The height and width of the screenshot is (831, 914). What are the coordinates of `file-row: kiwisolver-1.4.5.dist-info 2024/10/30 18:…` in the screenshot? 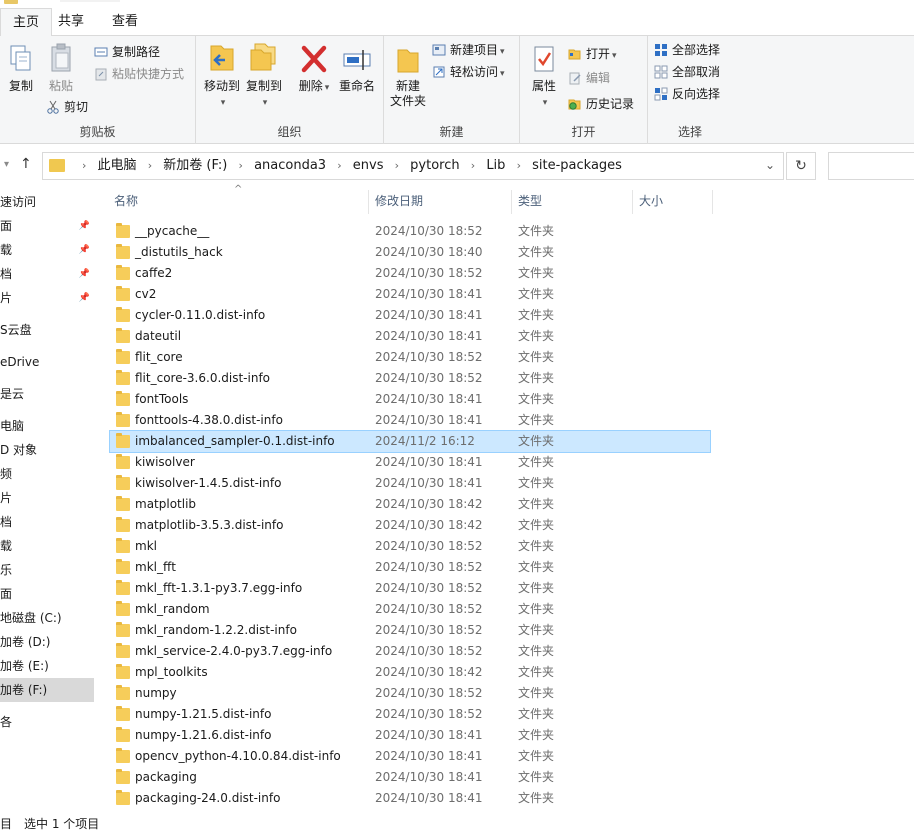 It's located at (410, 483).